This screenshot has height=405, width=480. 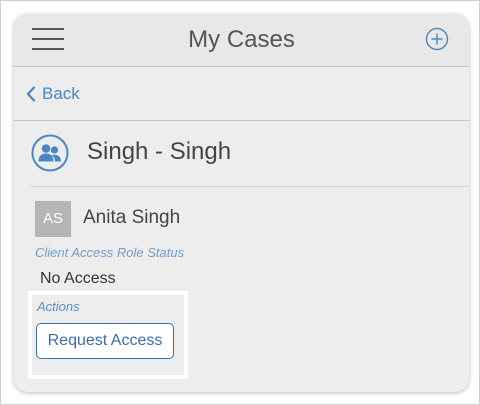 I want to click on actions-label: Actions, so click(x=58, y=306).